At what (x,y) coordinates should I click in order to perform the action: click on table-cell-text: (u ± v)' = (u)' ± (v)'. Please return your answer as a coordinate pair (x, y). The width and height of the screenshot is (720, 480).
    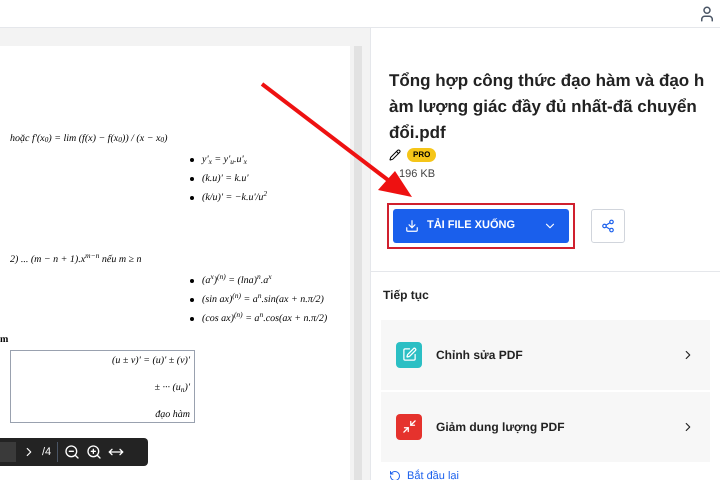
    Looking at the image, I should click on (151, 361).